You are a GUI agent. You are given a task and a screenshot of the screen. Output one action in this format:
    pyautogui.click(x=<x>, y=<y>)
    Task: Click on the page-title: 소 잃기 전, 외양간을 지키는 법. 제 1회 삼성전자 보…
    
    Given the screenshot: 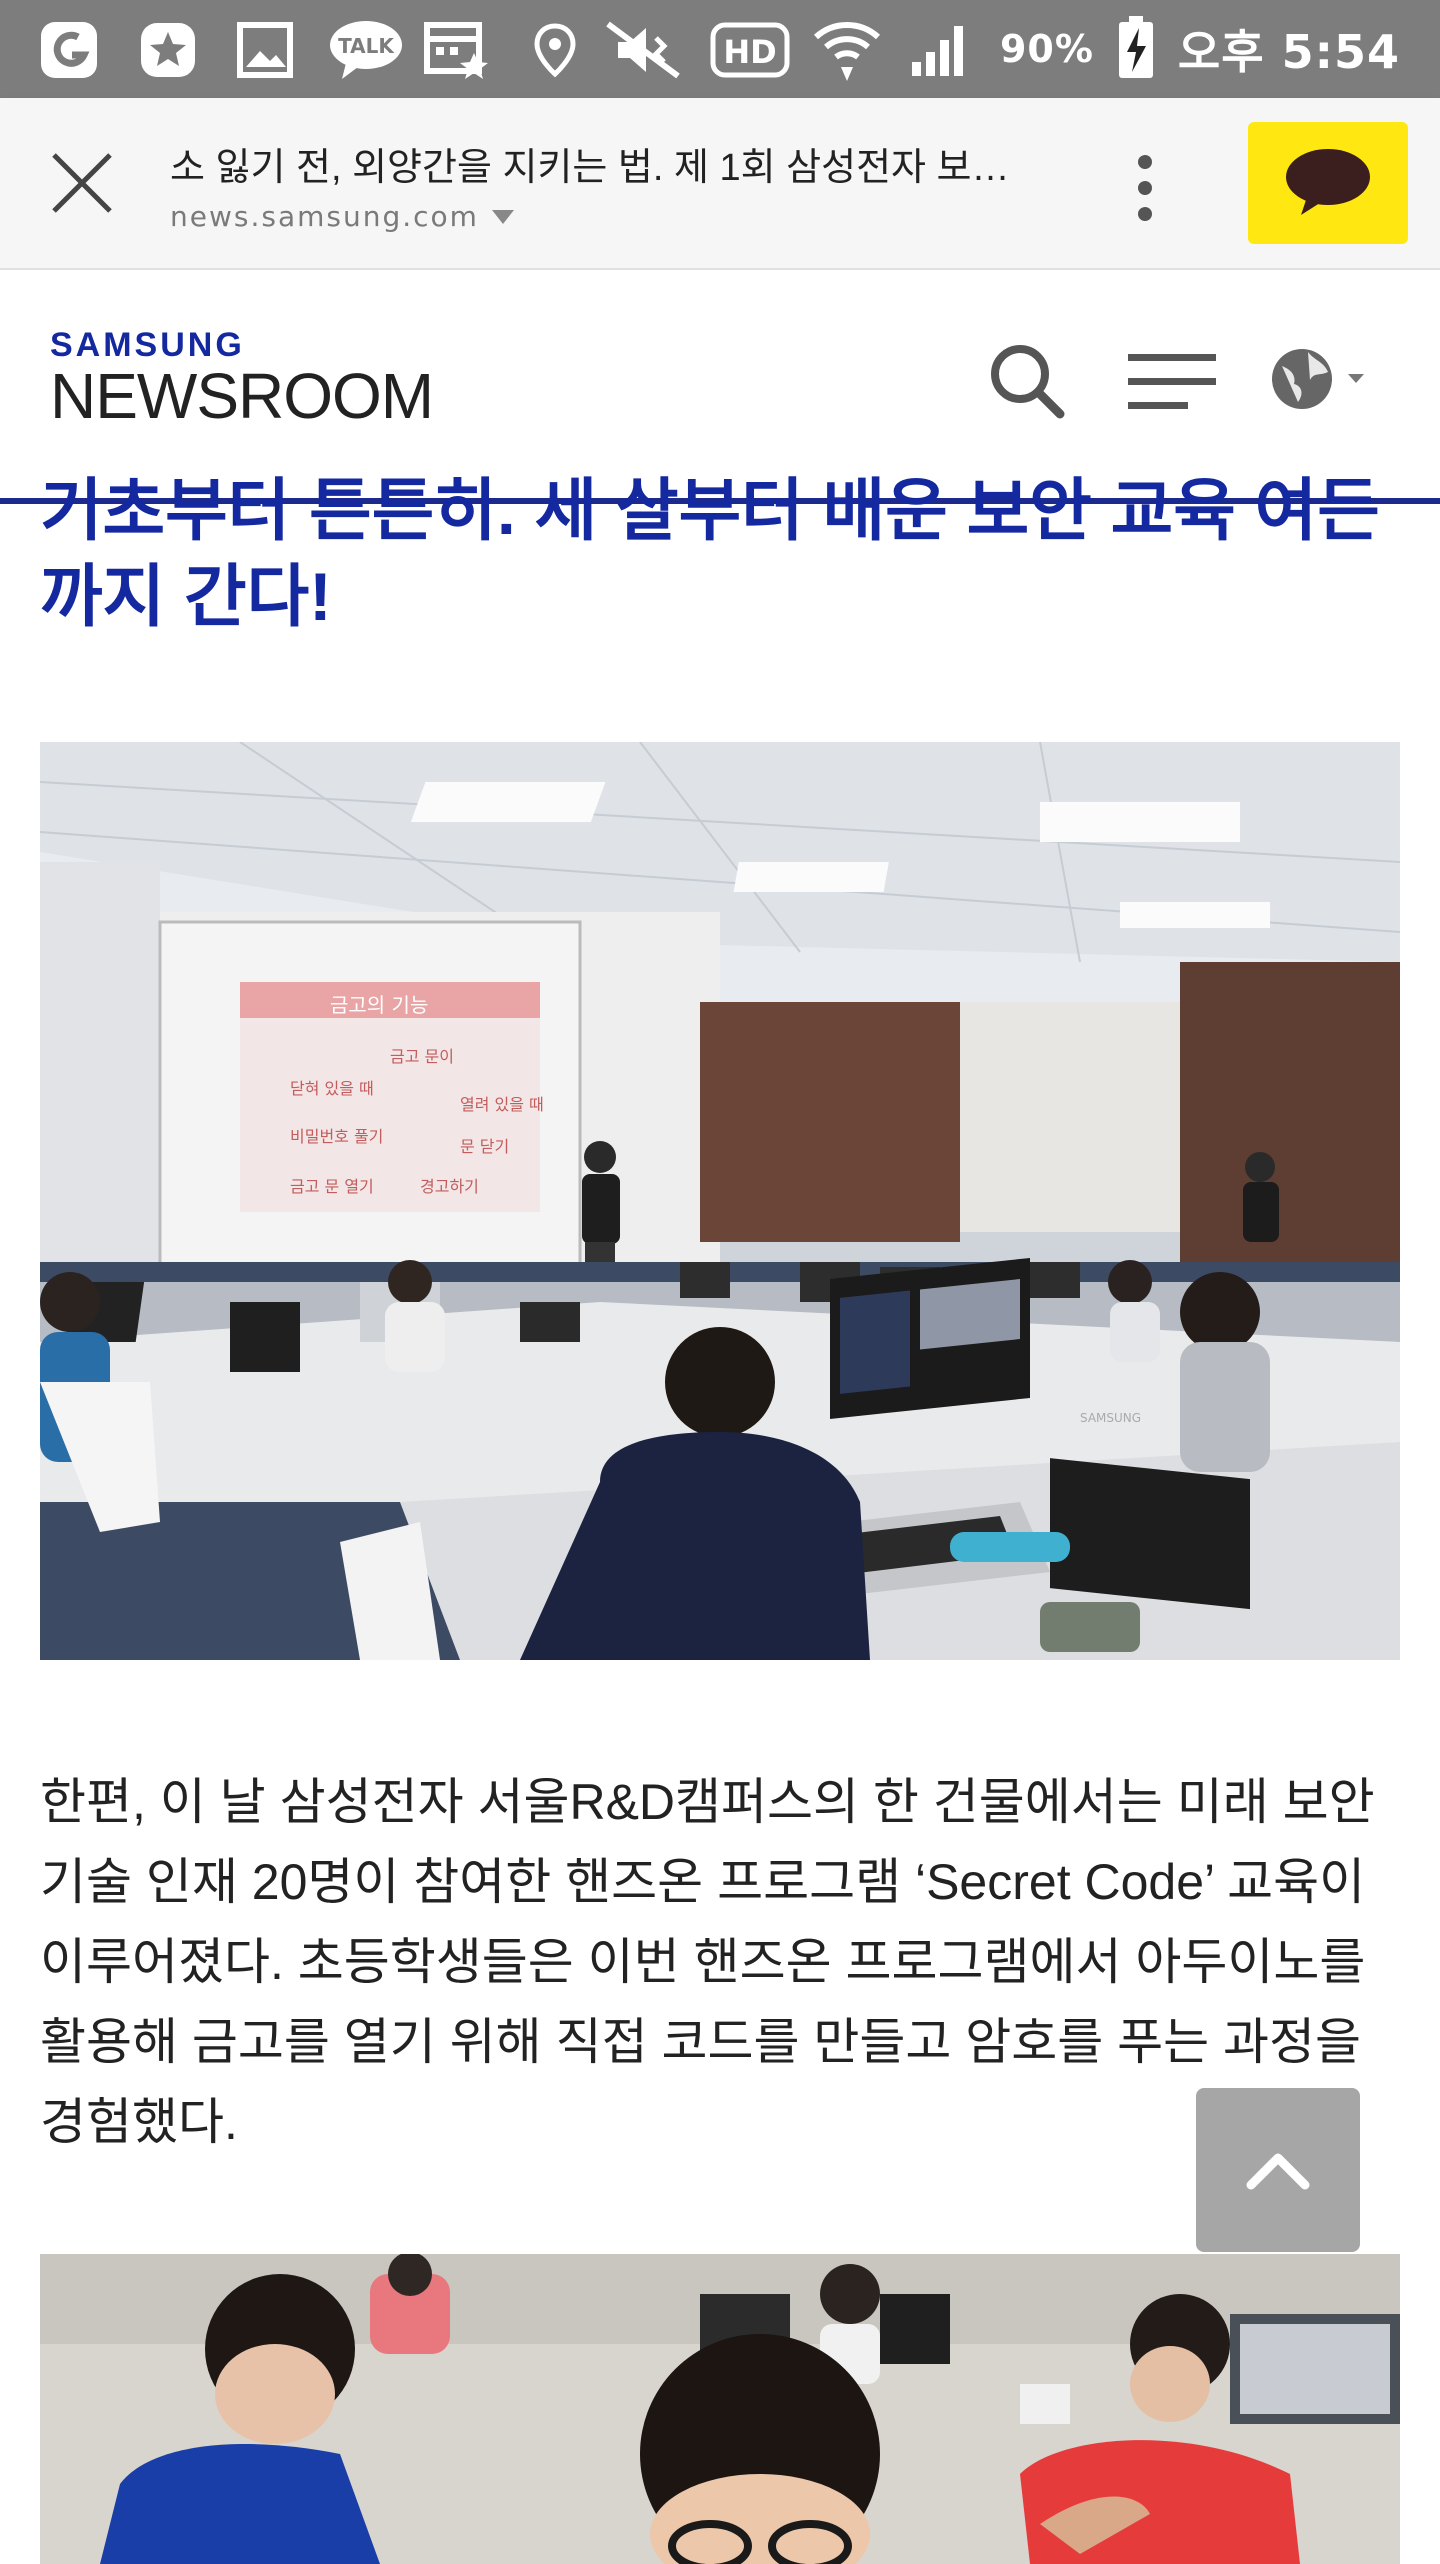 What is the action you would take?
    pyautogui.click(x=590, y=168)
    